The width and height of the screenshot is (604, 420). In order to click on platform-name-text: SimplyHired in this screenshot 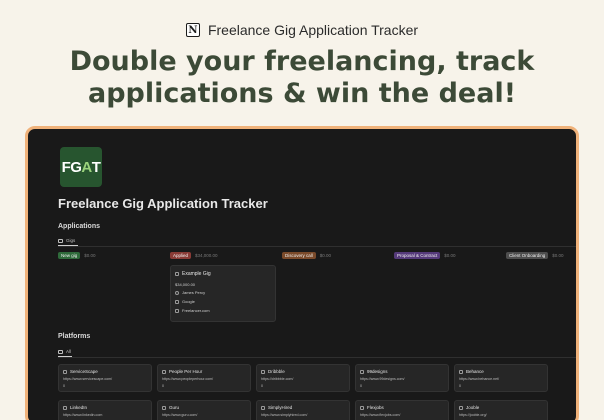, I will do `click(280, 407)`.